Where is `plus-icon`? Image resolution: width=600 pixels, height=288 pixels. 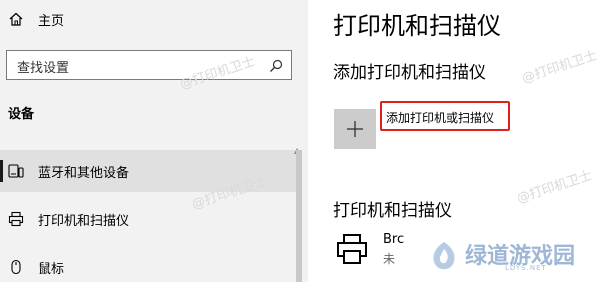
plus-icon is located at coordinates (355, 129).